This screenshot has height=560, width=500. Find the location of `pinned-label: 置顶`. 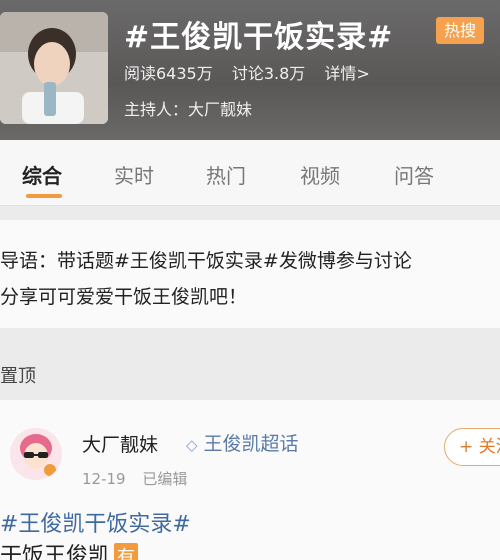

pinned-label: 置顶 is located at coordinates (18, 376).